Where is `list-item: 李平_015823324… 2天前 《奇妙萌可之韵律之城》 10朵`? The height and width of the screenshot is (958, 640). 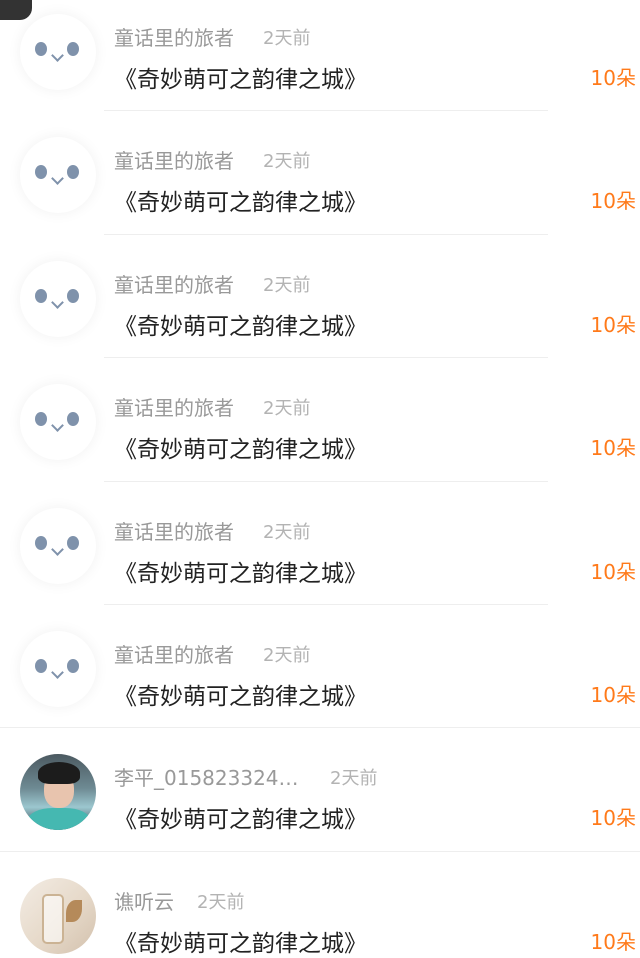 list-item: 李平_015823324… 2天前 《奇妙萌可之韵律之城》 10朵 is located at coordinates (320, 790).